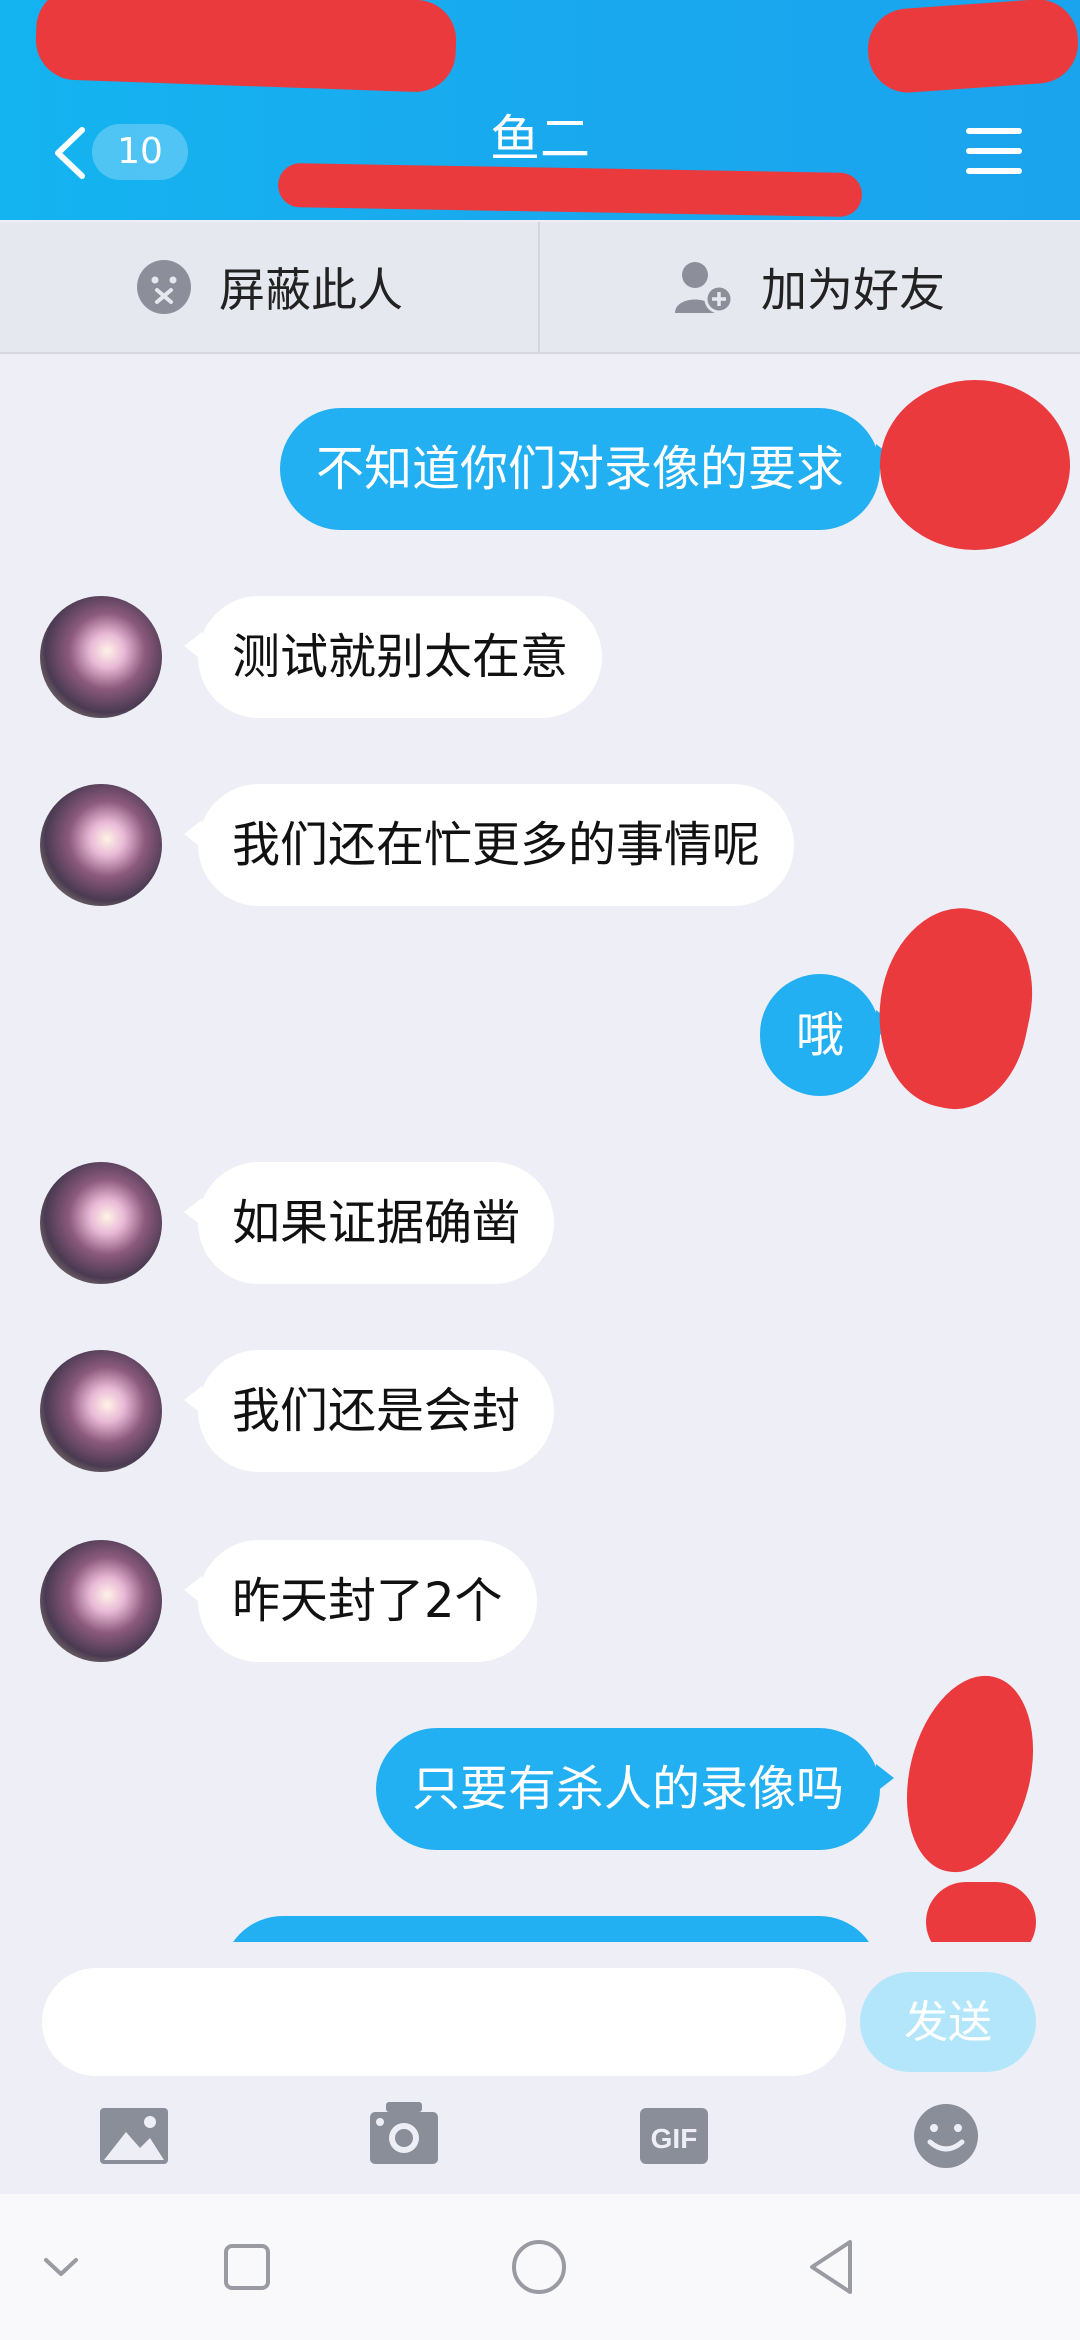 The height and width of the screenshot is (2340, 1080). I want to click on menu-icon, so click(994, 151).